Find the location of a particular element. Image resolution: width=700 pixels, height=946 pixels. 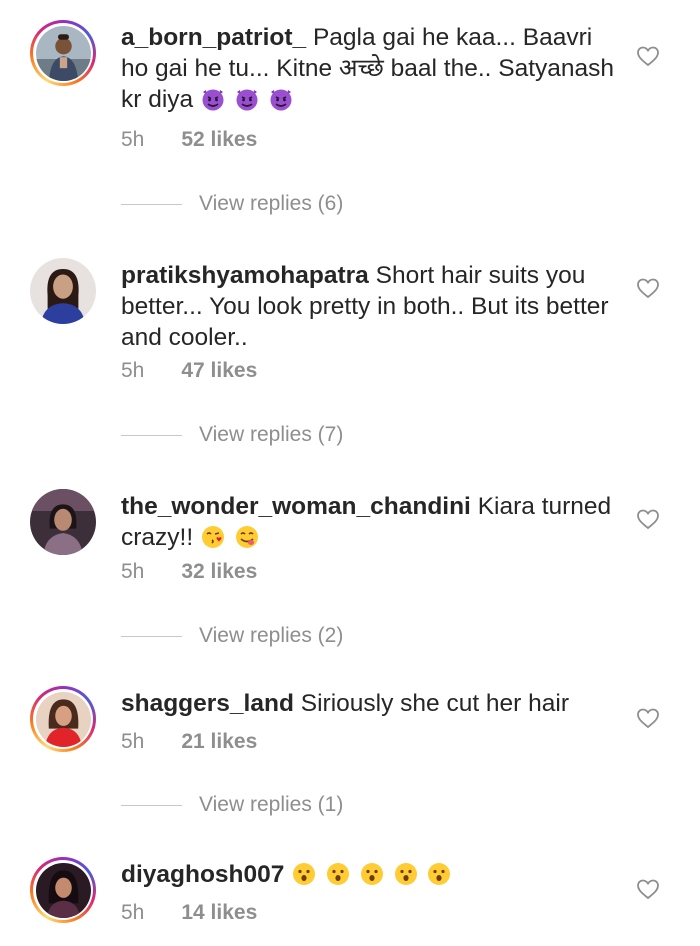

comment-text: shaggers_land Siriously she cut her hair is located at coordinates (371, 703).